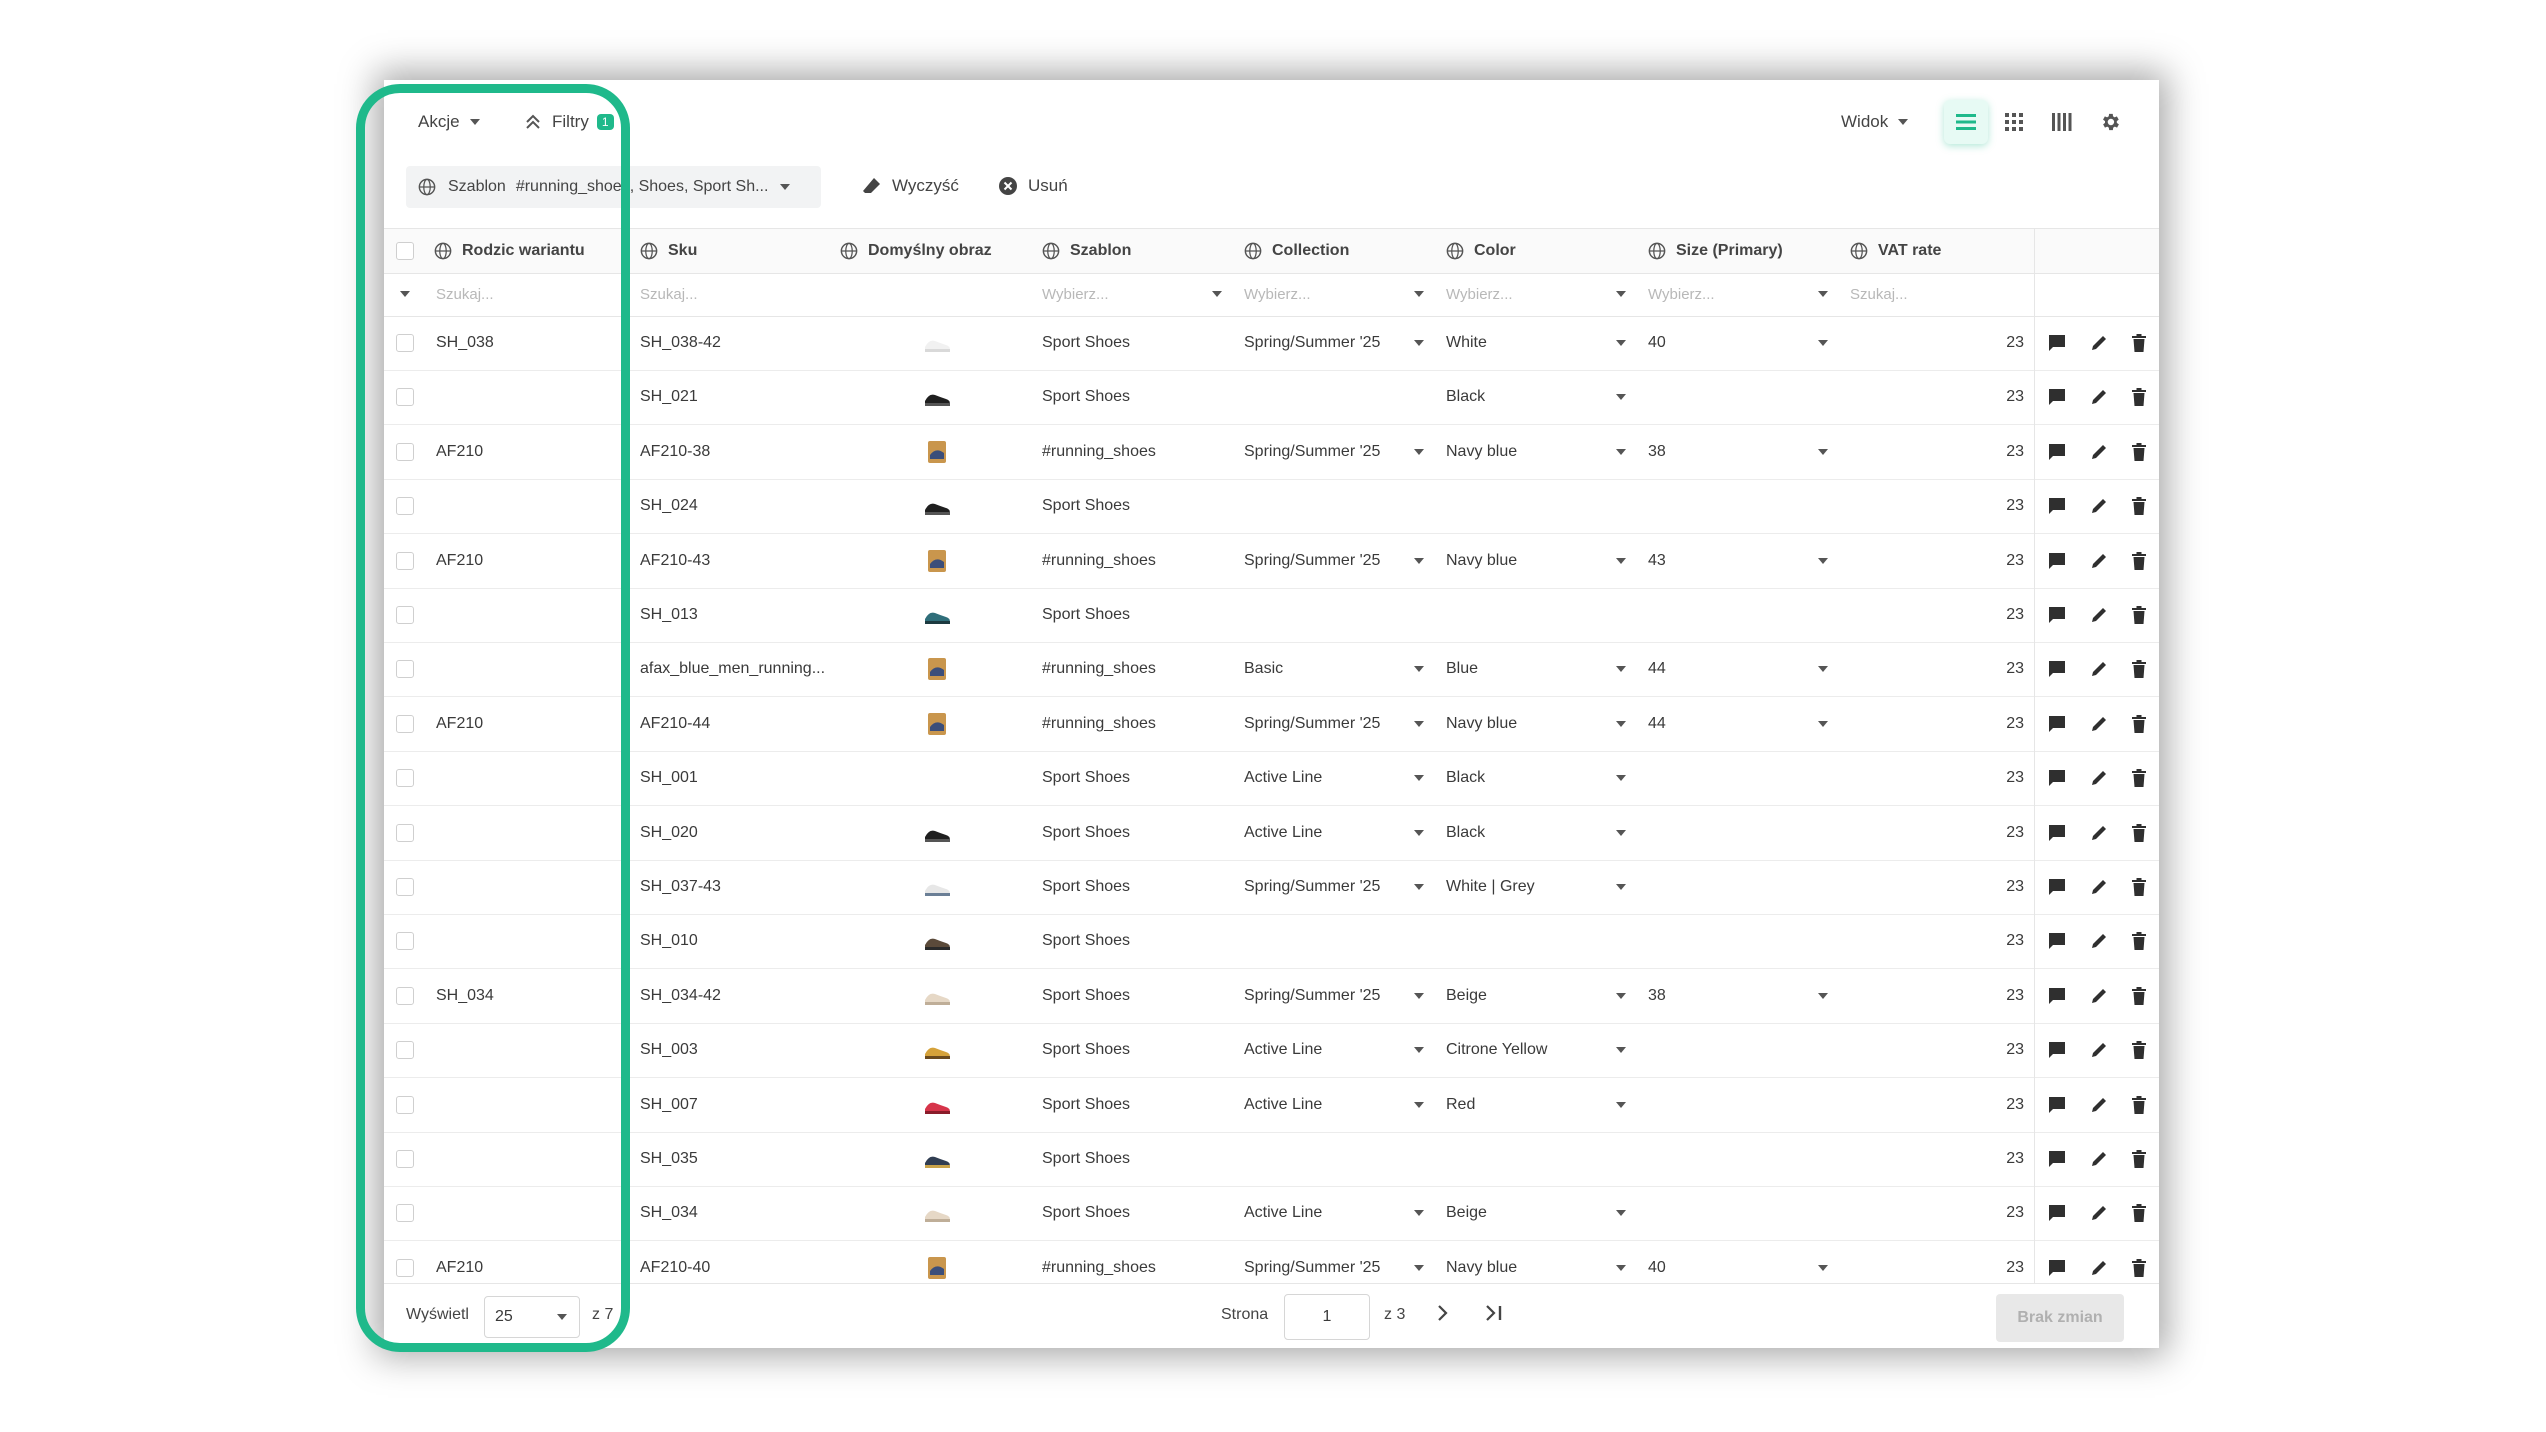  What do you see at coordinates (1271, 615) in the screenshot?
I see `table-row: SH_013 Sport Shoes 23` at bounding box center [1271, 615].